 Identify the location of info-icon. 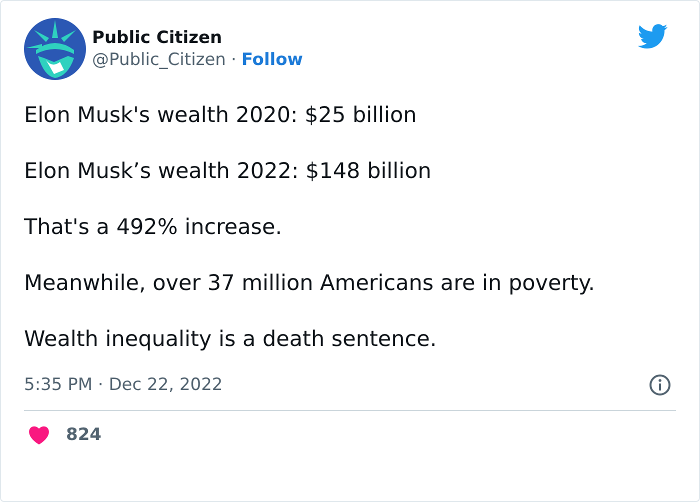
(660, 385).